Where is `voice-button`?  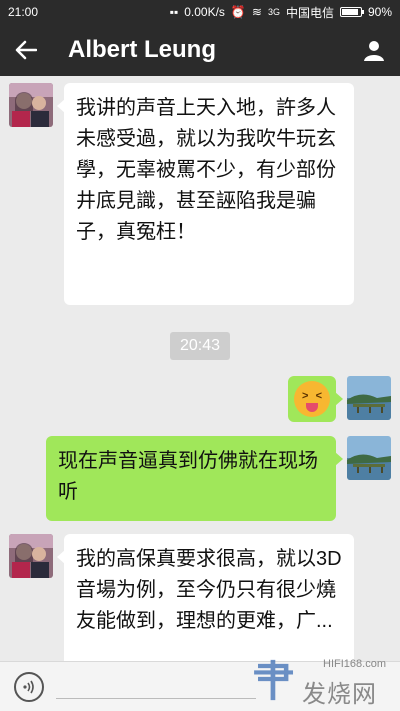
voice-button is located at coordinates (29, 687).